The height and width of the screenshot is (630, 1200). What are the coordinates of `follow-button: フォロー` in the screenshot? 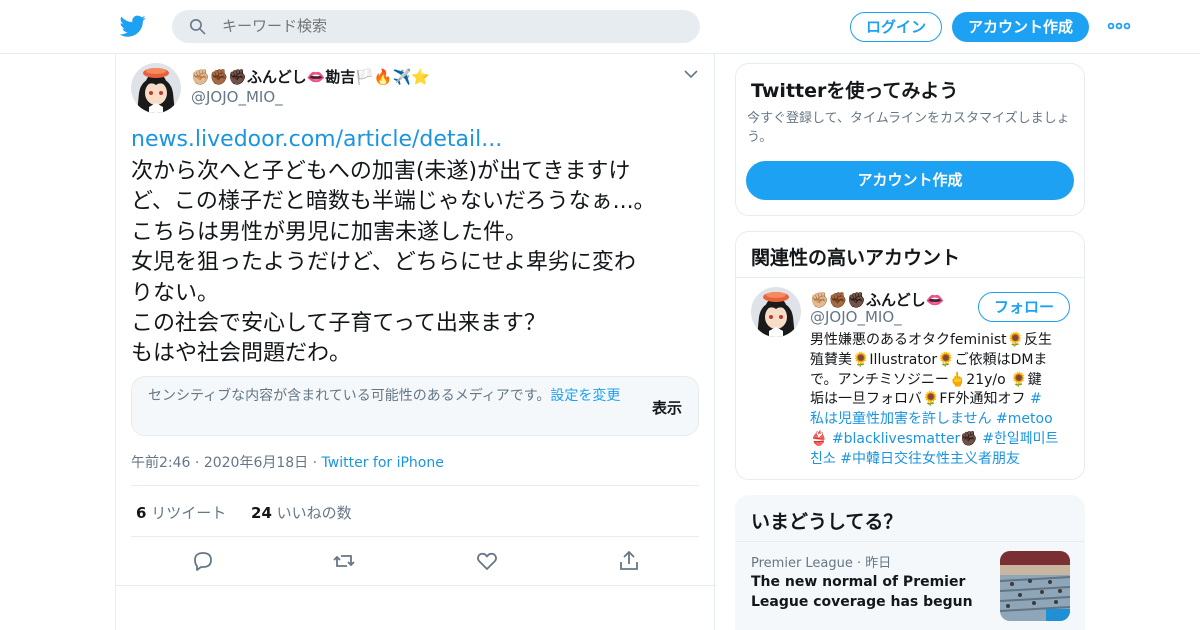 It's located at (1024, 307).